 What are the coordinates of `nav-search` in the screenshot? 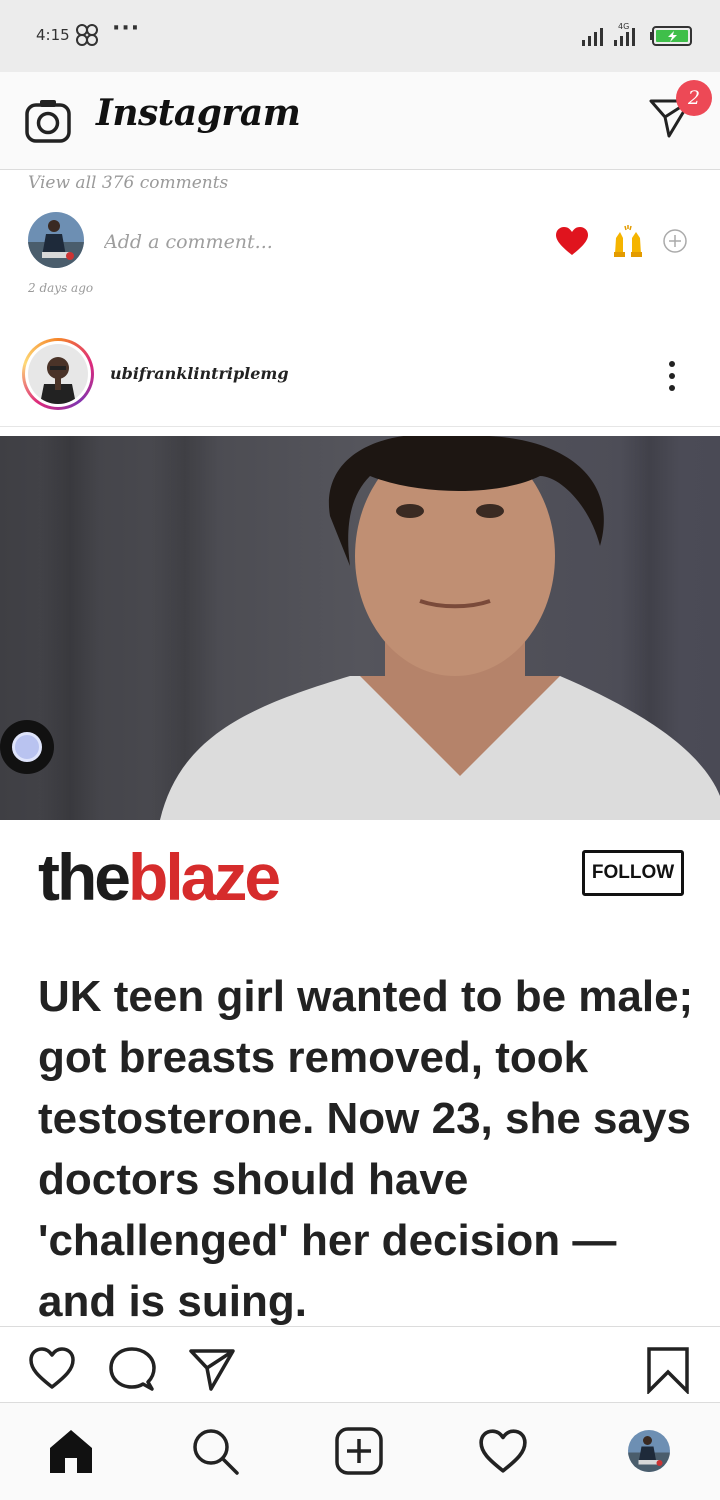 It's located at (215, 1451).